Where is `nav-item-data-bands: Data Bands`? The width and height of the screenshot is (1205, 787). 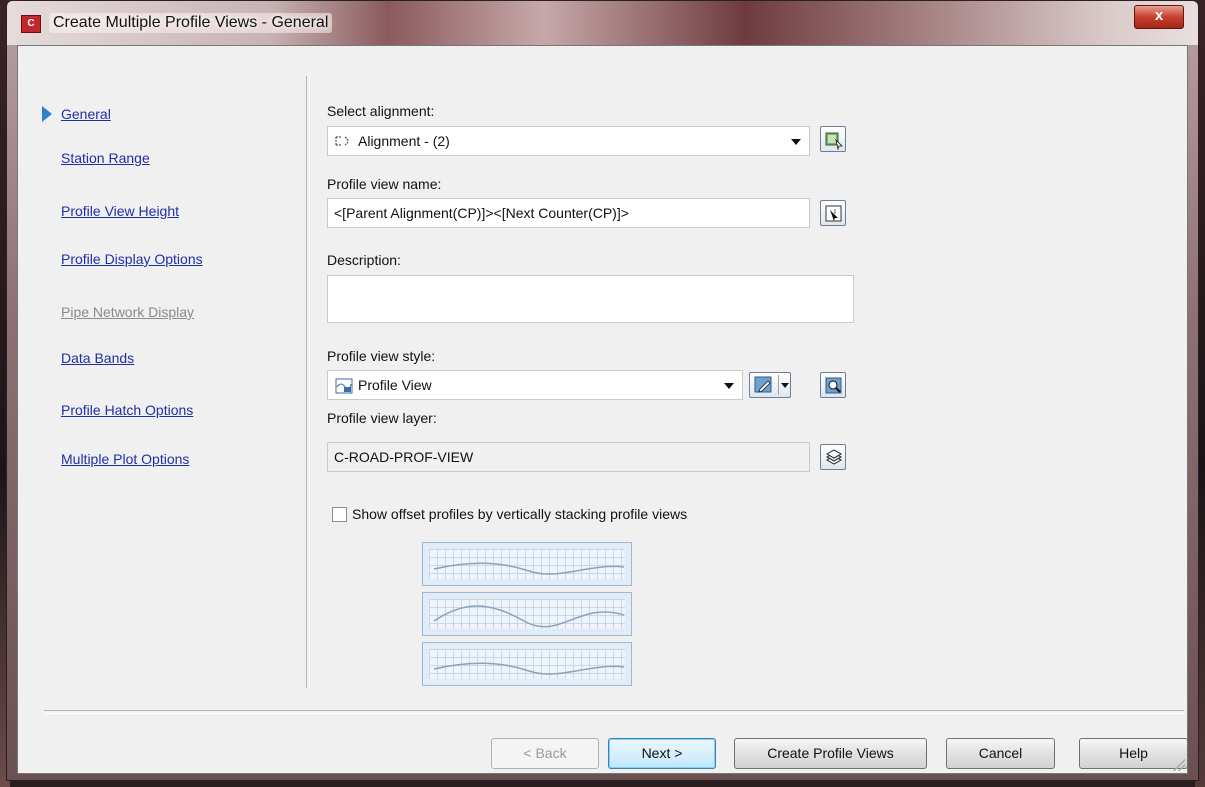
nav-item-data-bands: Data Bands is located at coordinates (97, 358).